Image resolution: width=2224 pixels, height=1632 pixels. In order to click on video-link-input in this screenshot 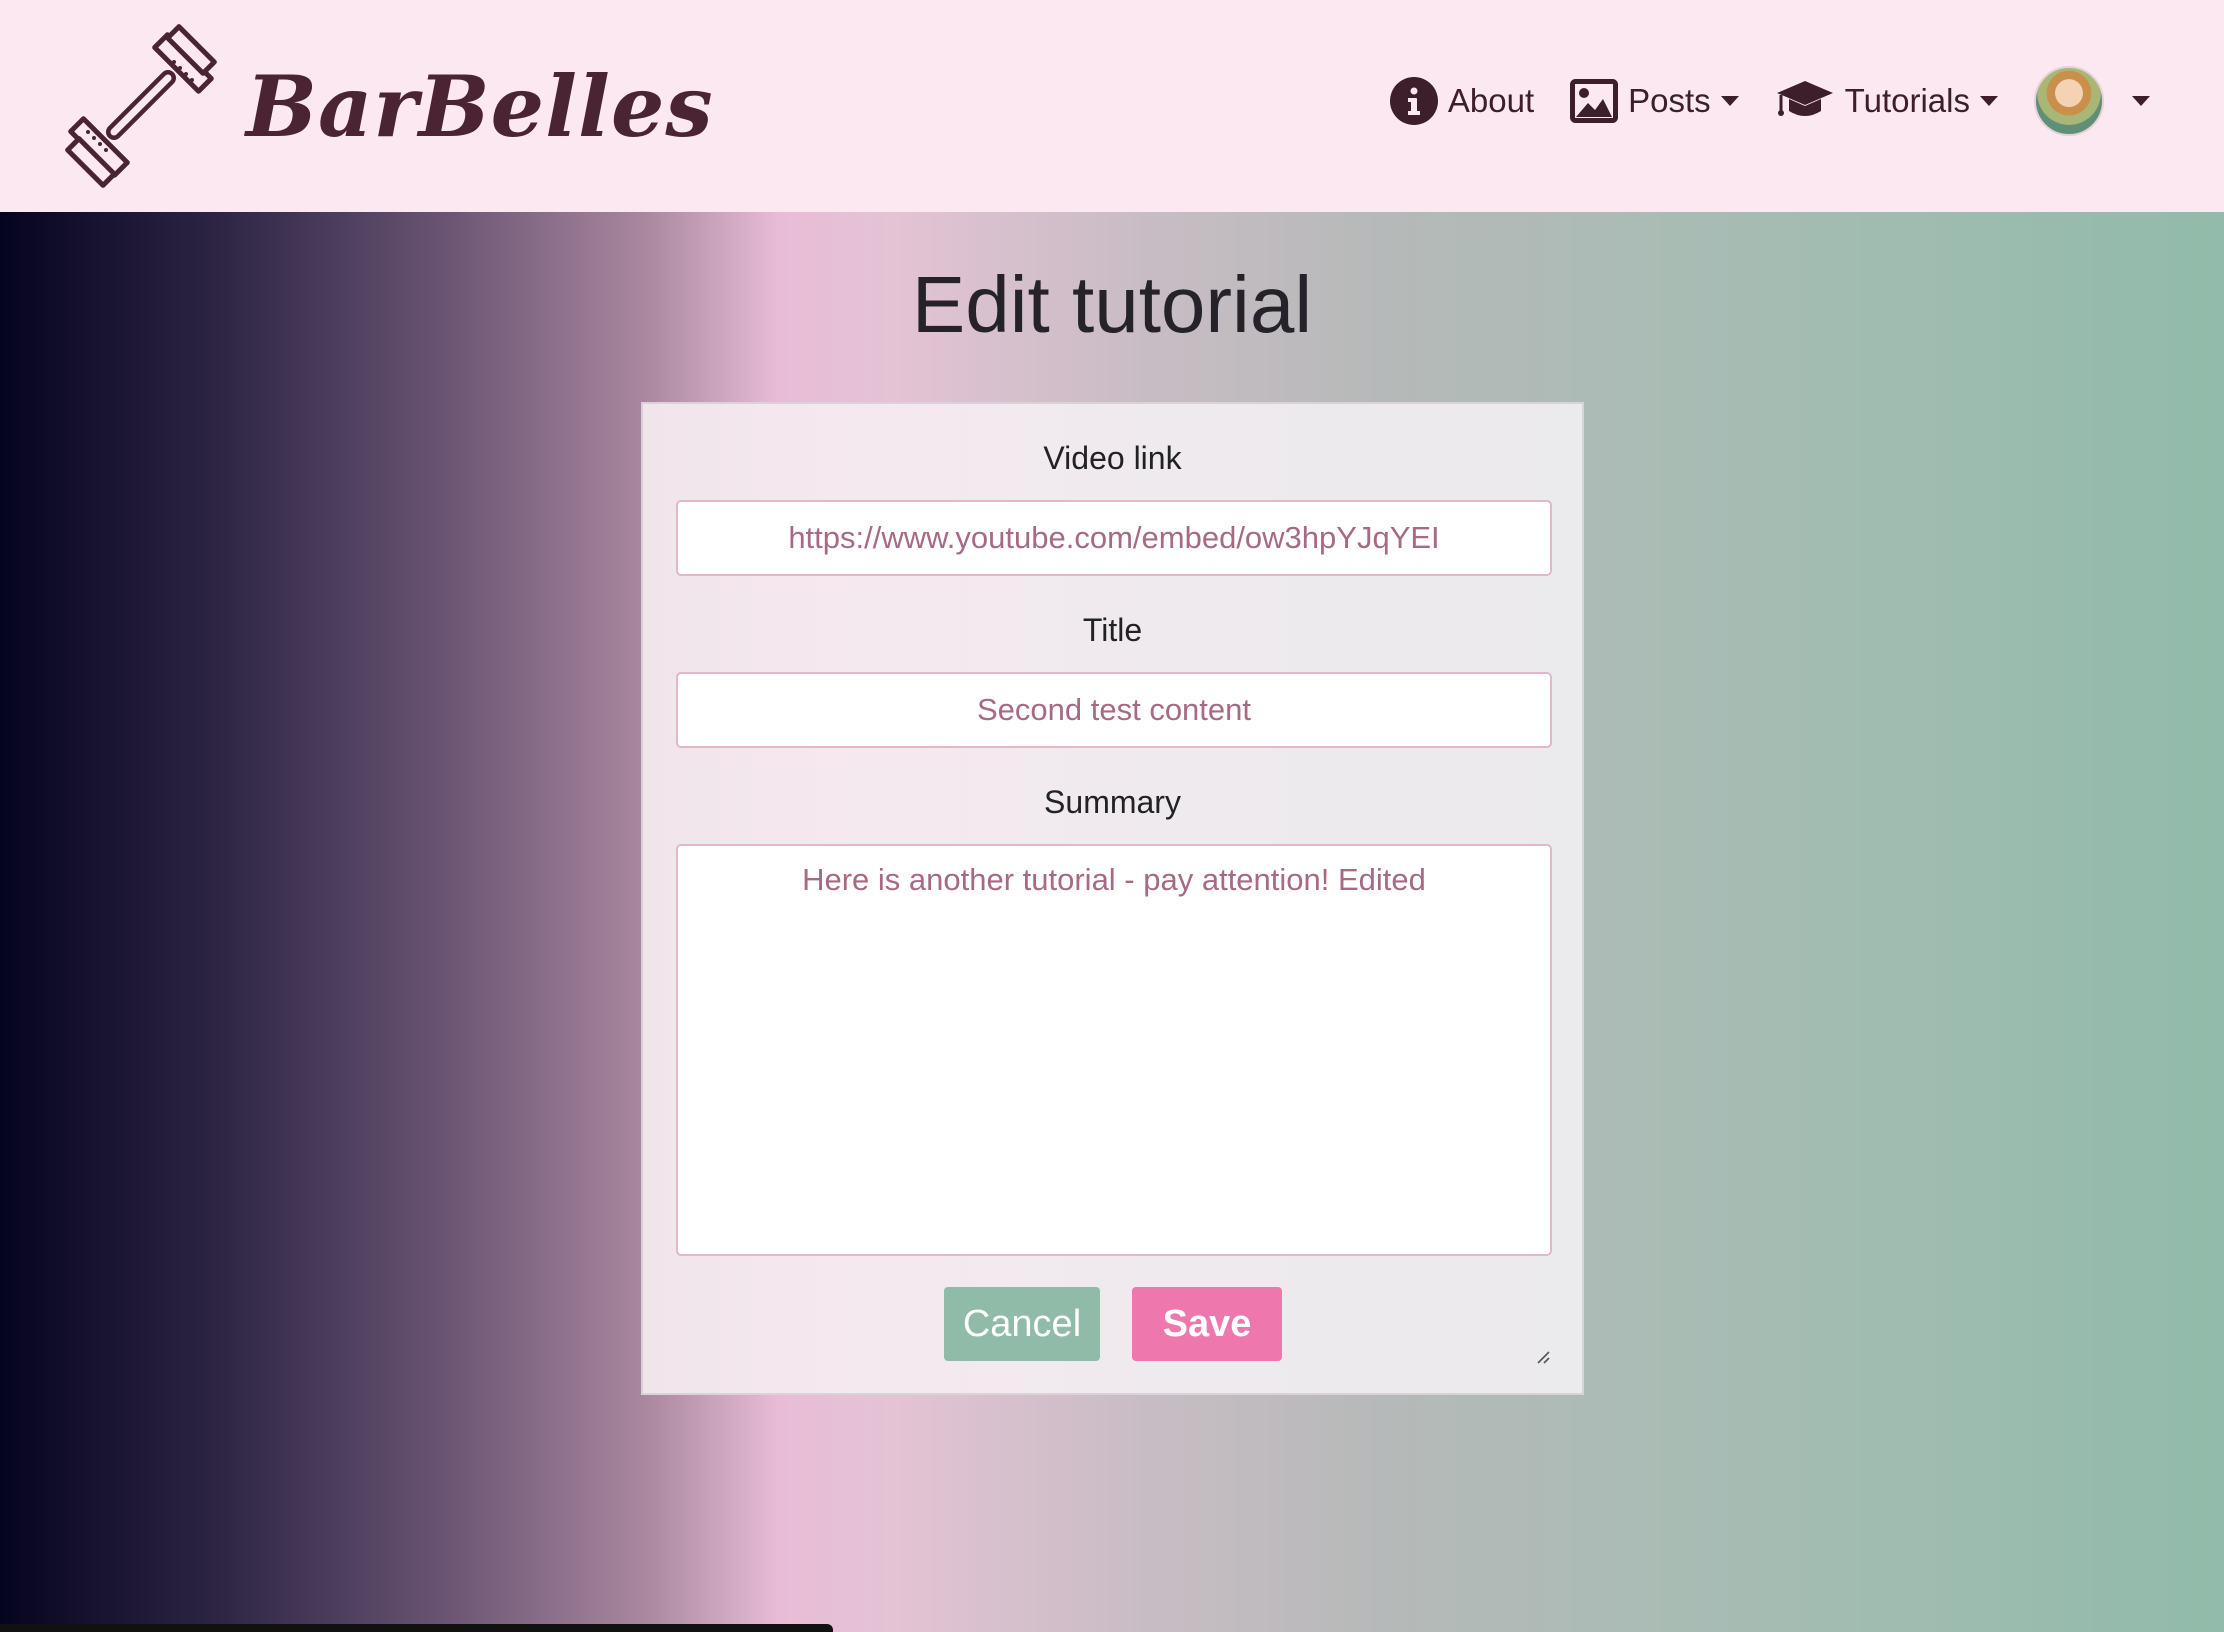, I will do `click(1114, 538)`.